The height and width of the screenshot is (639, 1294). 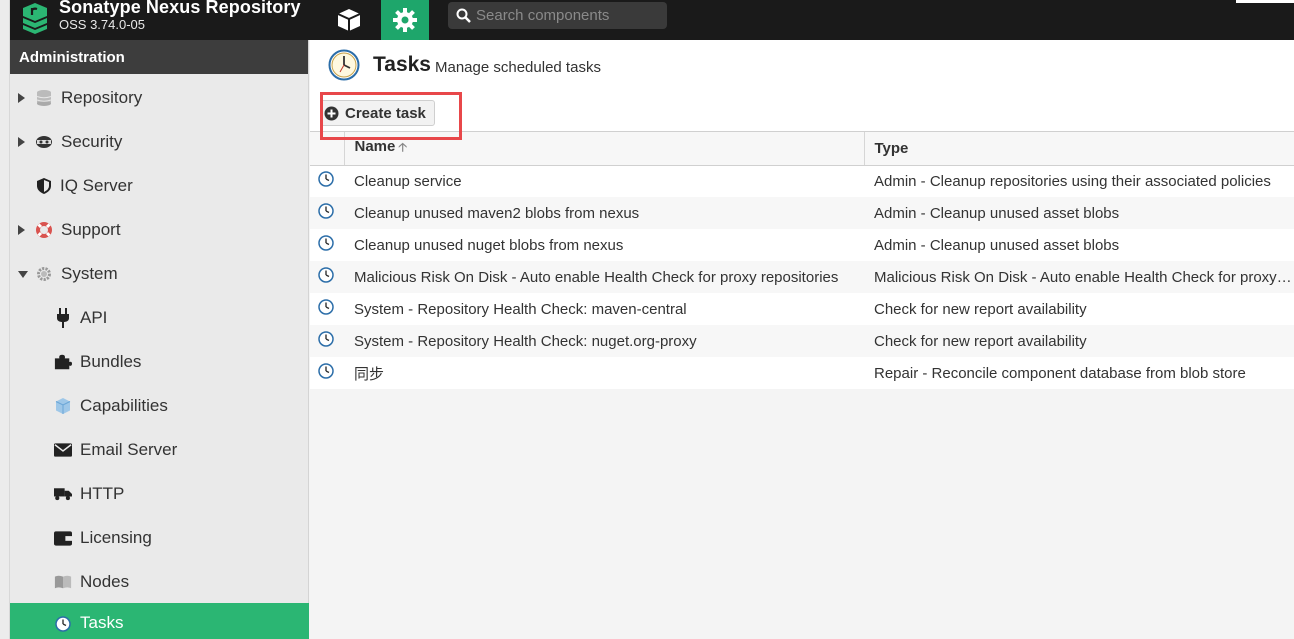 I want to click on sidebar-item-label: API, so click(x=94, y=317).